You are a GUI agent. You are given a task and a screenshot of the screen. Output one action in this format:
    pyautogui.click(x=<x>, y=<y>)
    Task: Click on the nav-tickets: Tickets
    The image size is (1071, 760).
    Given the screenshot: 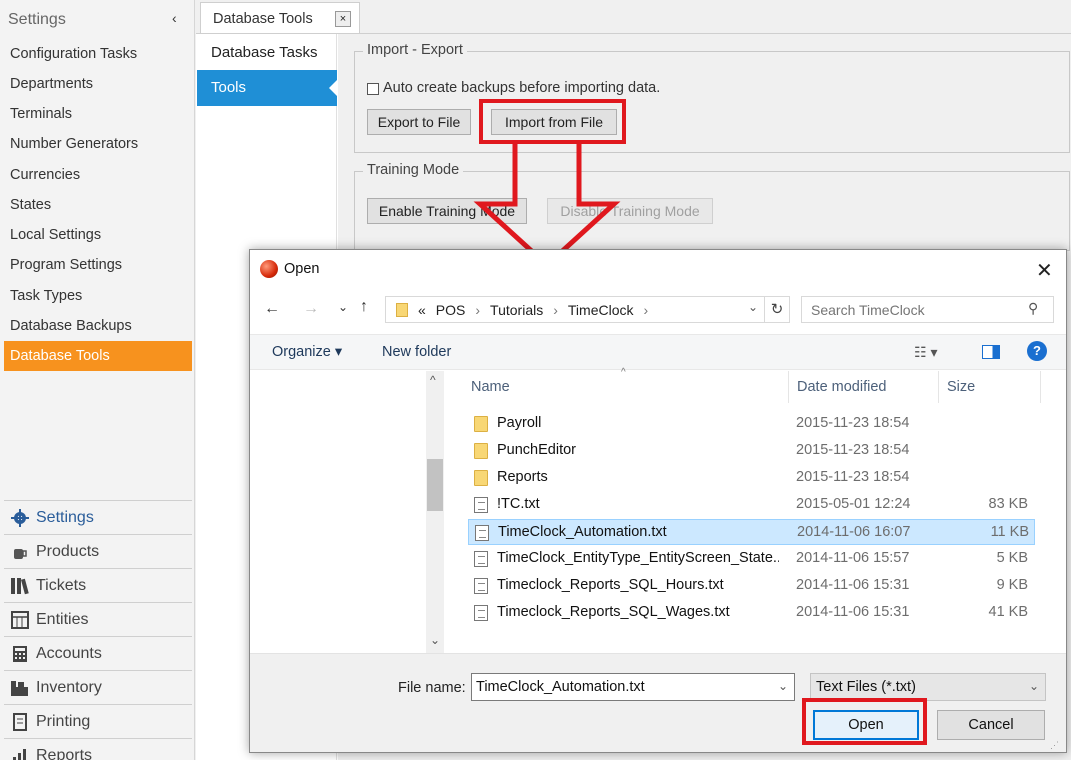 What is the action you would take?
    pyautogui.click(x=98, y=585)
    